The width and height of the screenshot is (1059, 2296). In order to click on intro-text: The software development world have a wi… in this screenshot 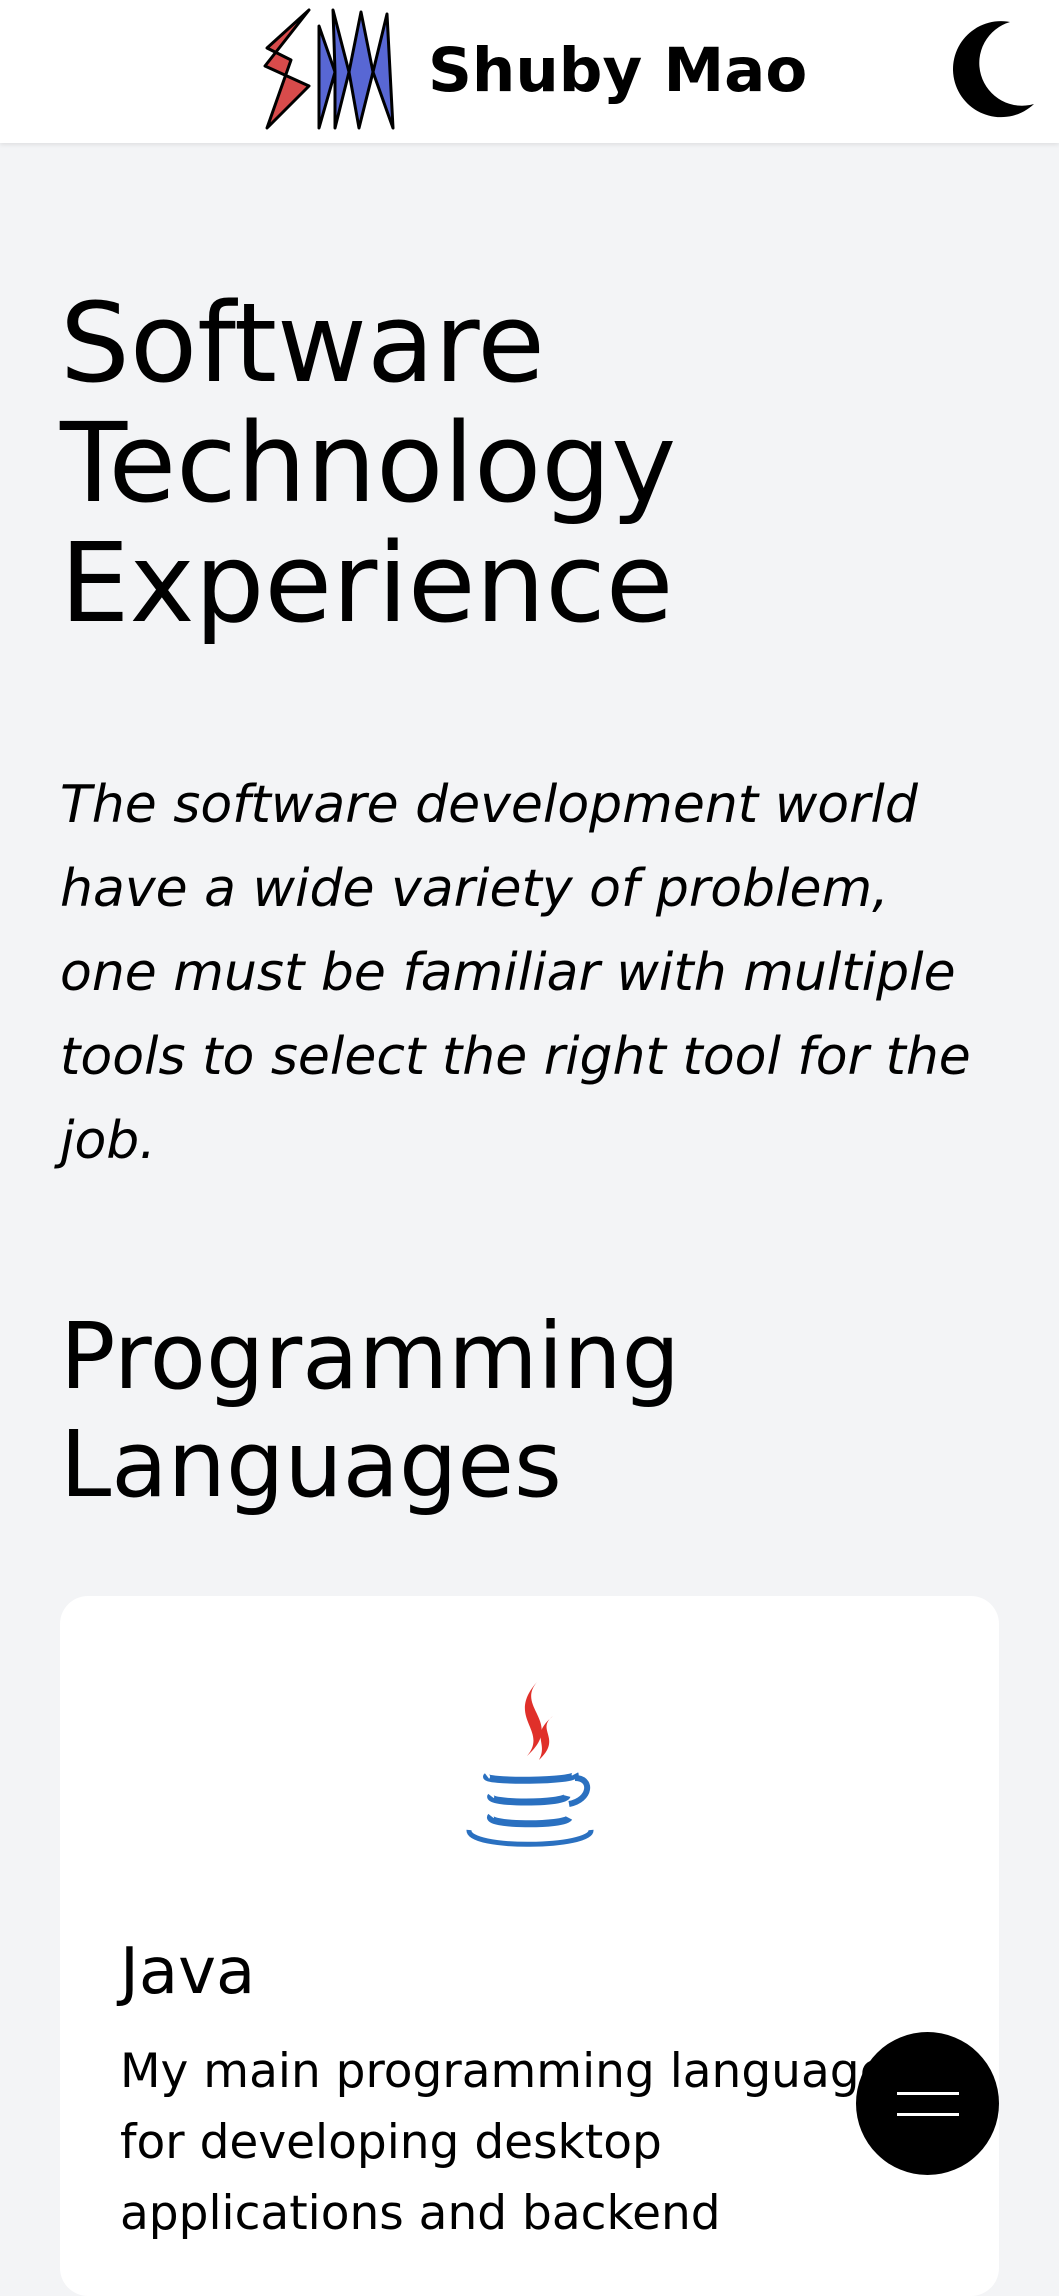, I will do `click(515, 973)`.